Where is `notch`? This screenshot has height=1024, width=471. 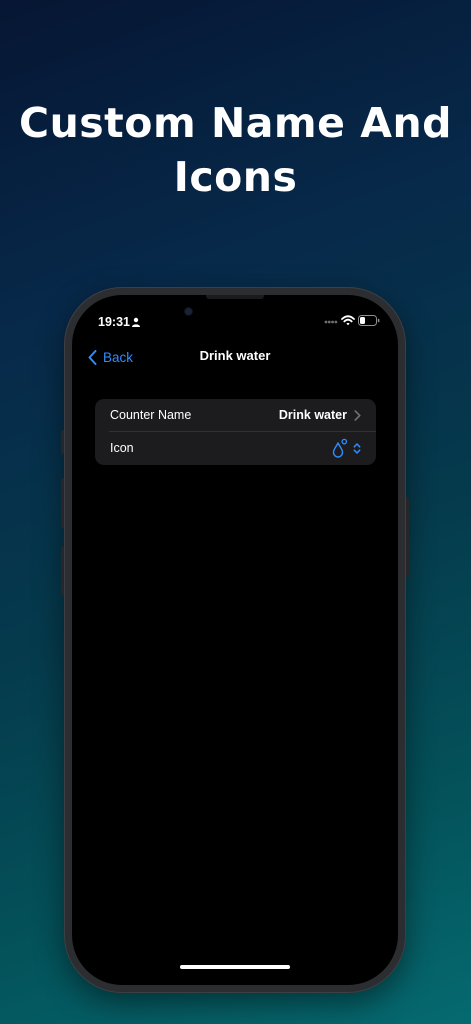
notch is located at coordinates (235, 297).